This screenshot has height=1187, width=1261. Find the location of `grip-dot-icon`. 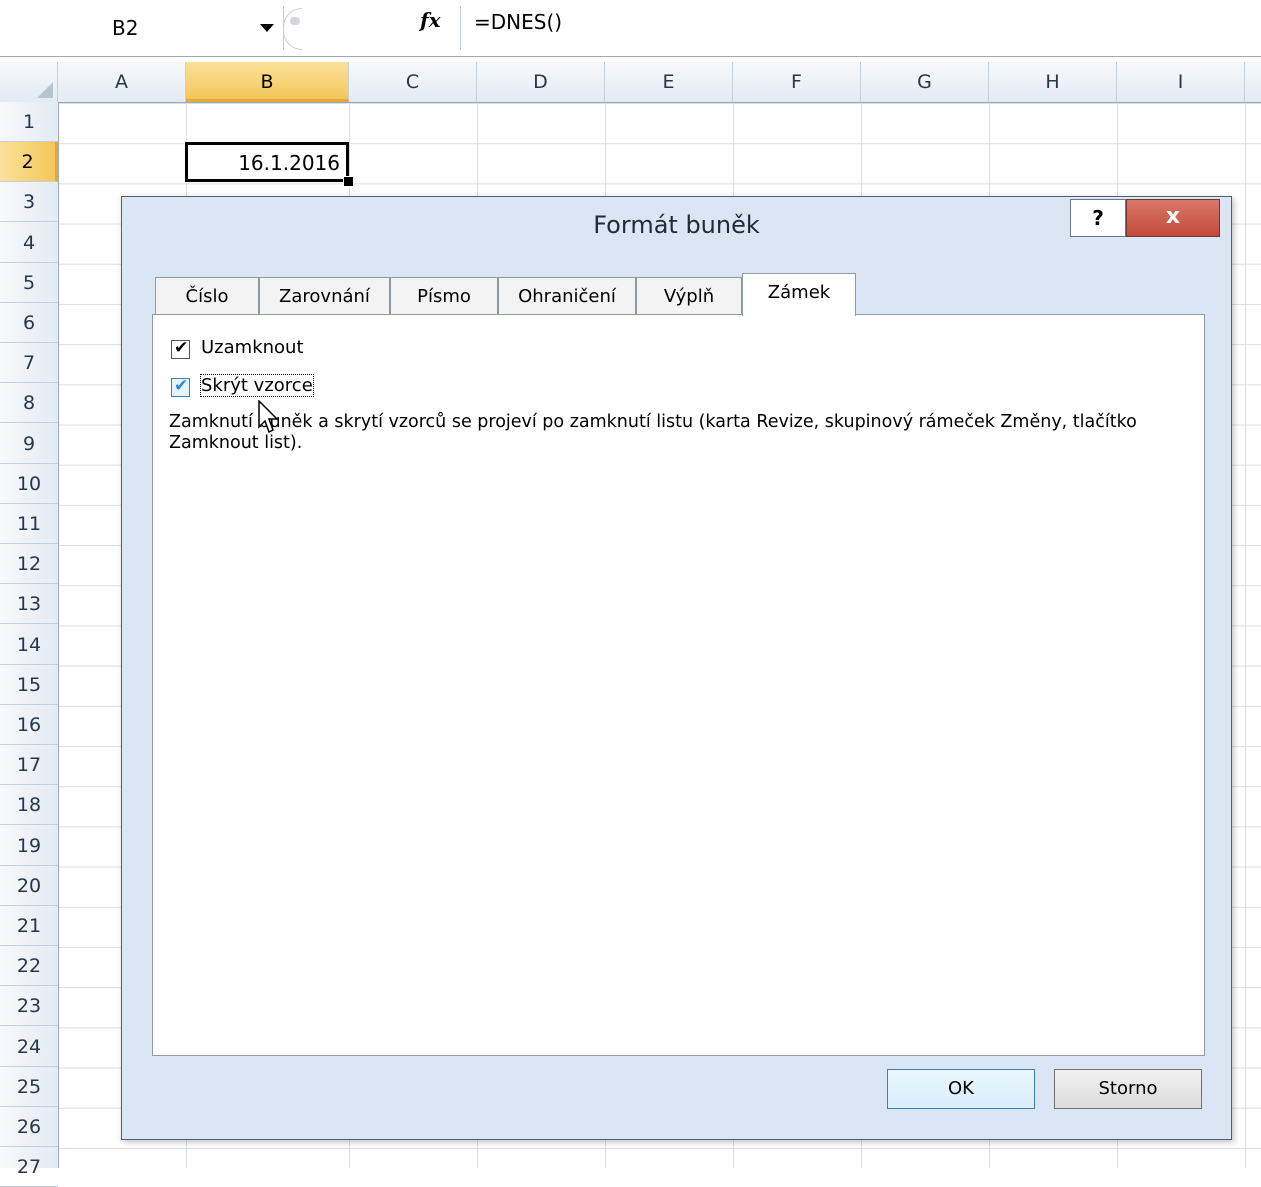

grip-dot-icon is located at coordinates (295, 21).